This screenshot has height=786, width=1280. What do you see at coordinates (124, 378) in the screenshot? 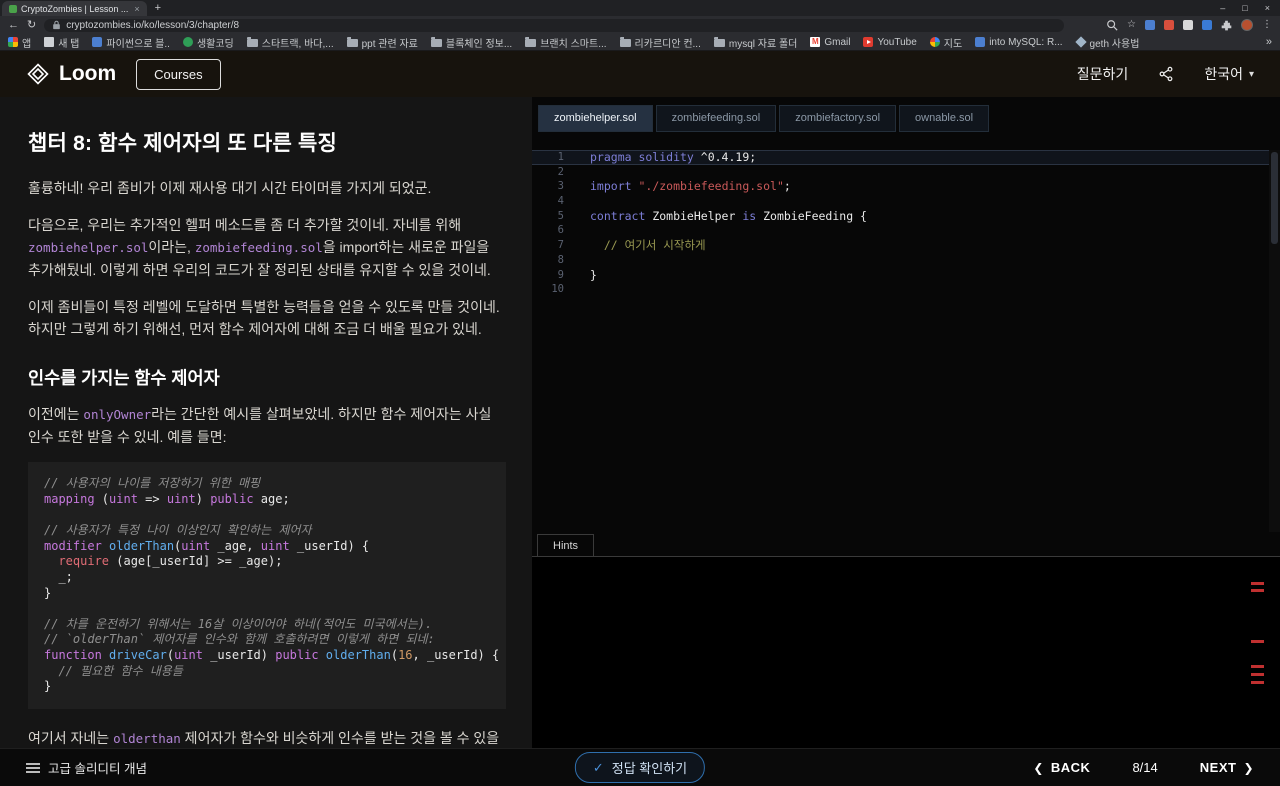
I see `section-heading: 인수를 가지는 함수 제어자` at bounding box center [124, 378].